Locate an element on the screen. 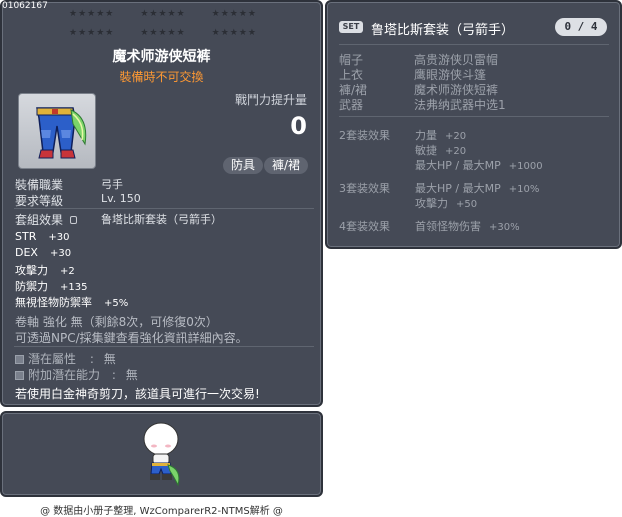  item-id: 01062167 is located at coordinates (25, 6).